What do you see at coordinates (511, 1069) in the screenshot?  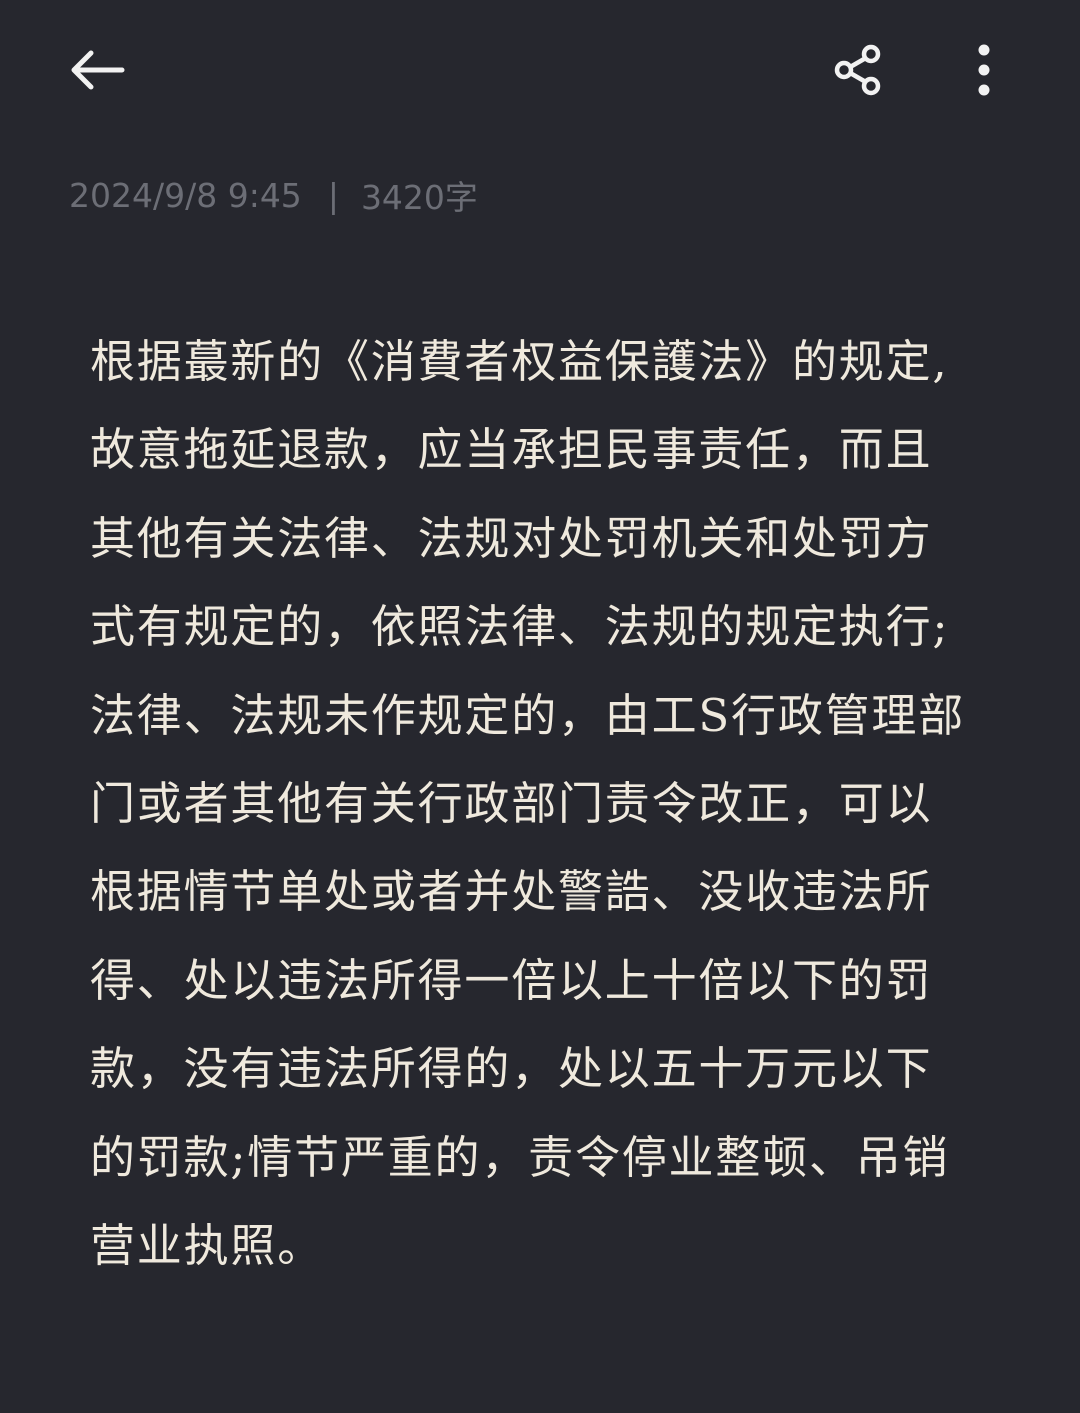 I see `note-line: 款，没有违法所得的，处以五十万元以下` at bounding box center [511, 1069].